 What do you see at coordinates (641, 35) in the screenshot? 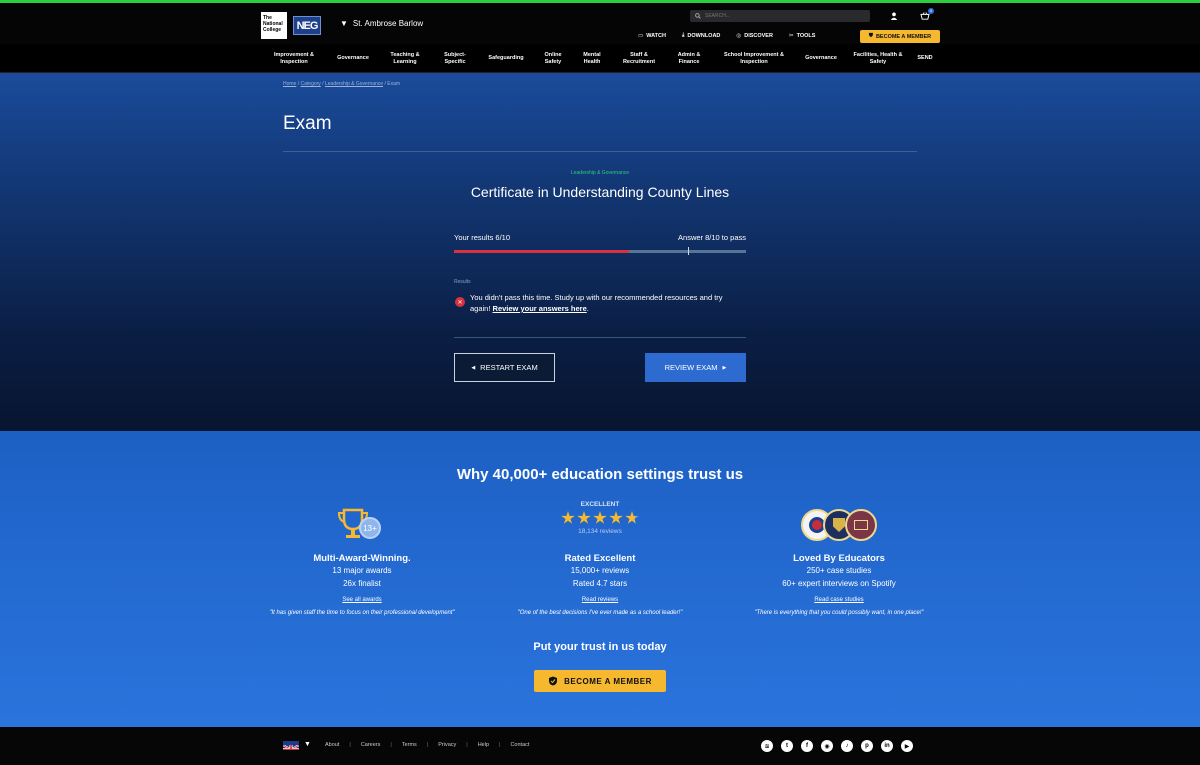
I see `monitor-icon: ▭` at bounding box center [641, 35].